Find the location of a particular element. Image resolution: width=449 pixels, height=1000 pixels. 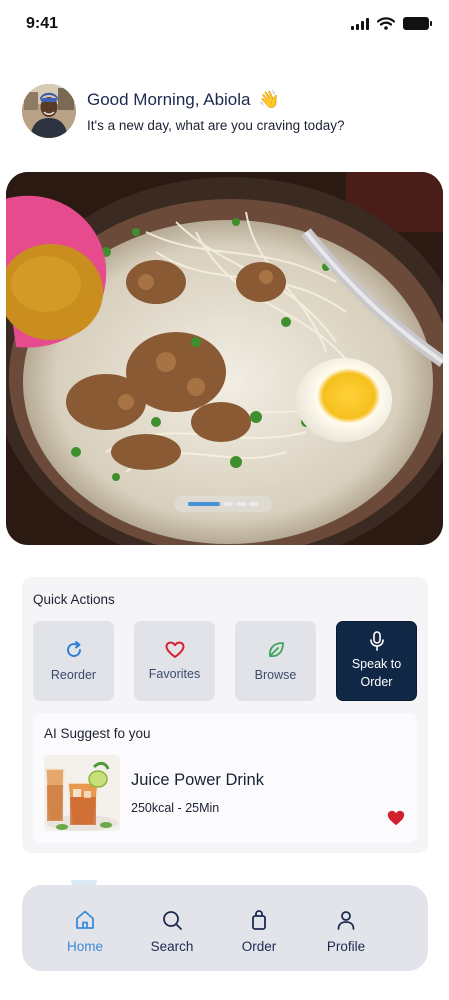

nav-item-order: Order is located at coordinates (259, 931).